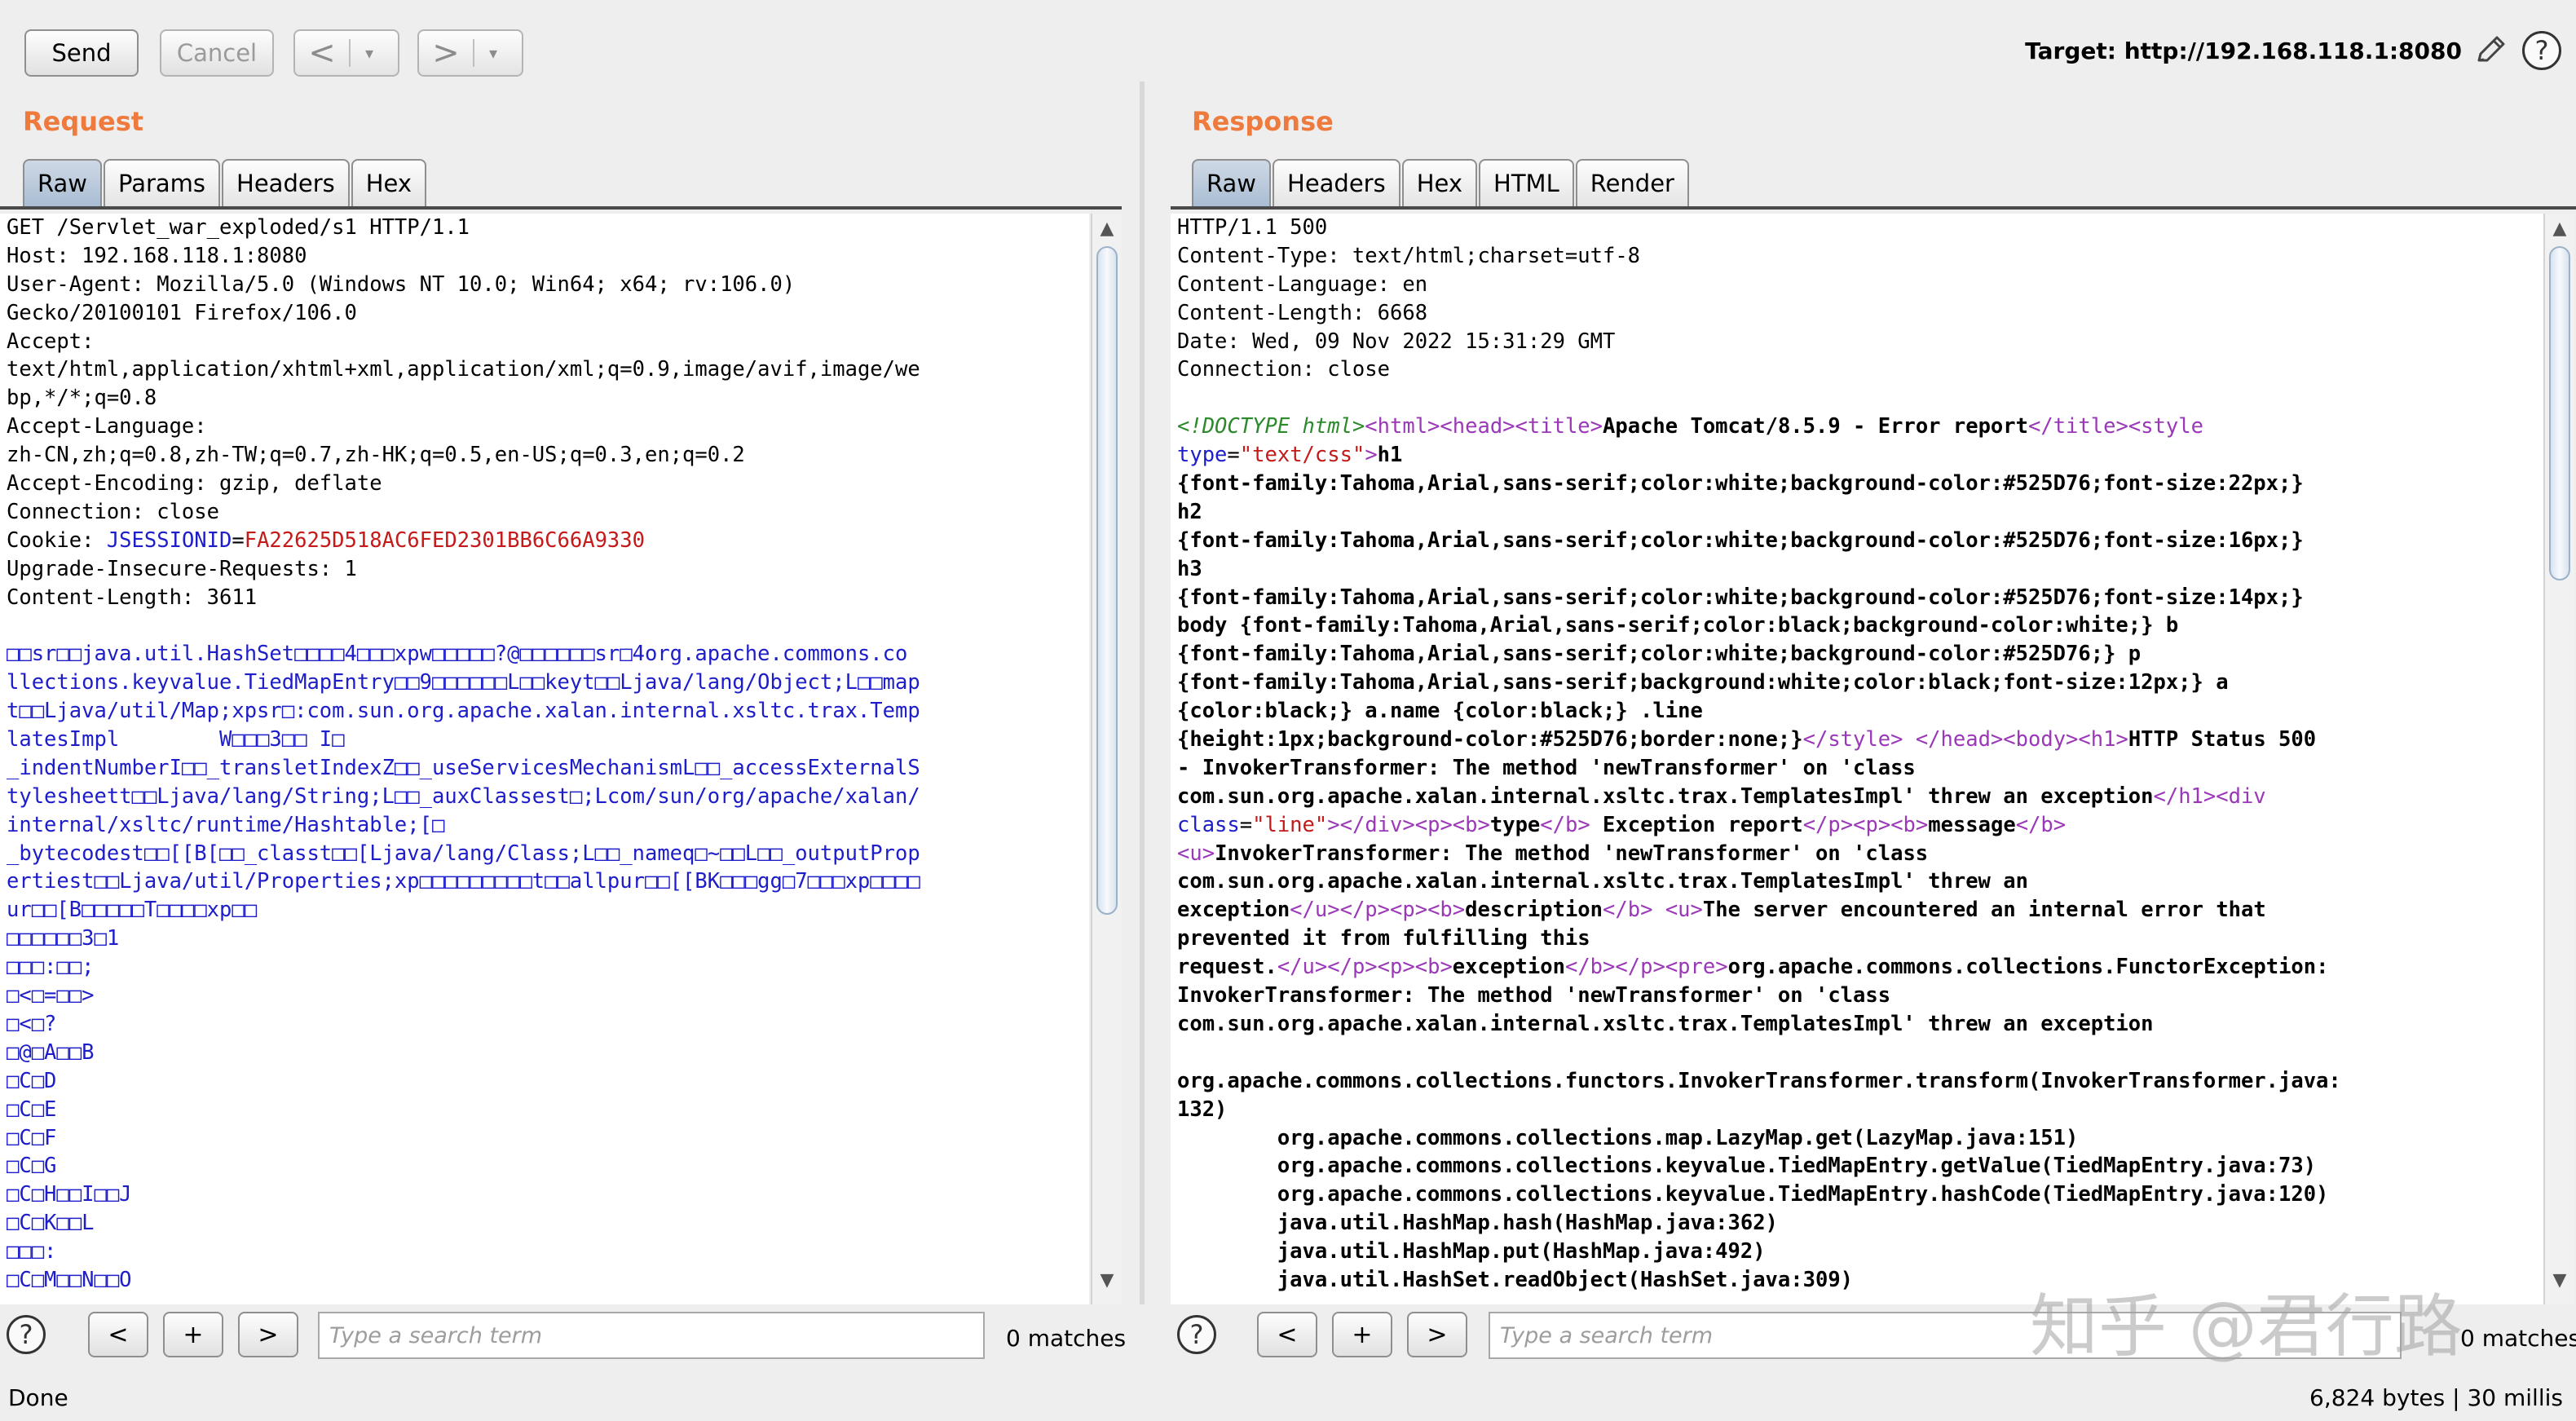 Image resolution: width=2576 pixels, height=1421 pixels. What do you see at coordinates (1860, 1252) in the screenshot?
I see `code-line: java.util.HashMap.put(HashMap.java:492)` at bounding box center [1860, 1252].